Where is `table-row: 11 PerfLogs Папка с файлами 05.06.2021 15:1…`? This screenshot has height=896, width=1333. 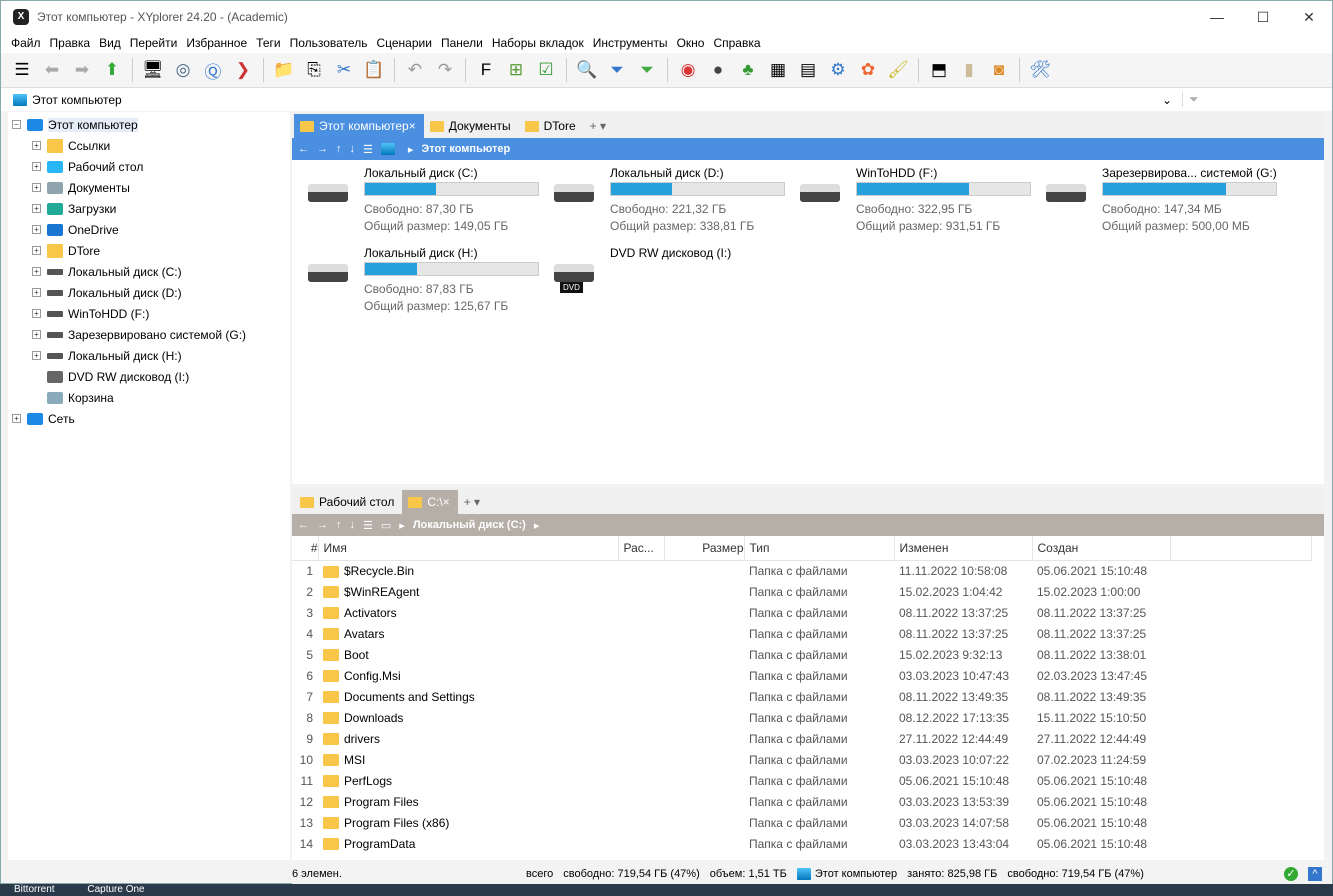 table-row: 11 PerfLogs Папка с файлами 05.06.2021 15:1… is located at coordinates (802, 780).